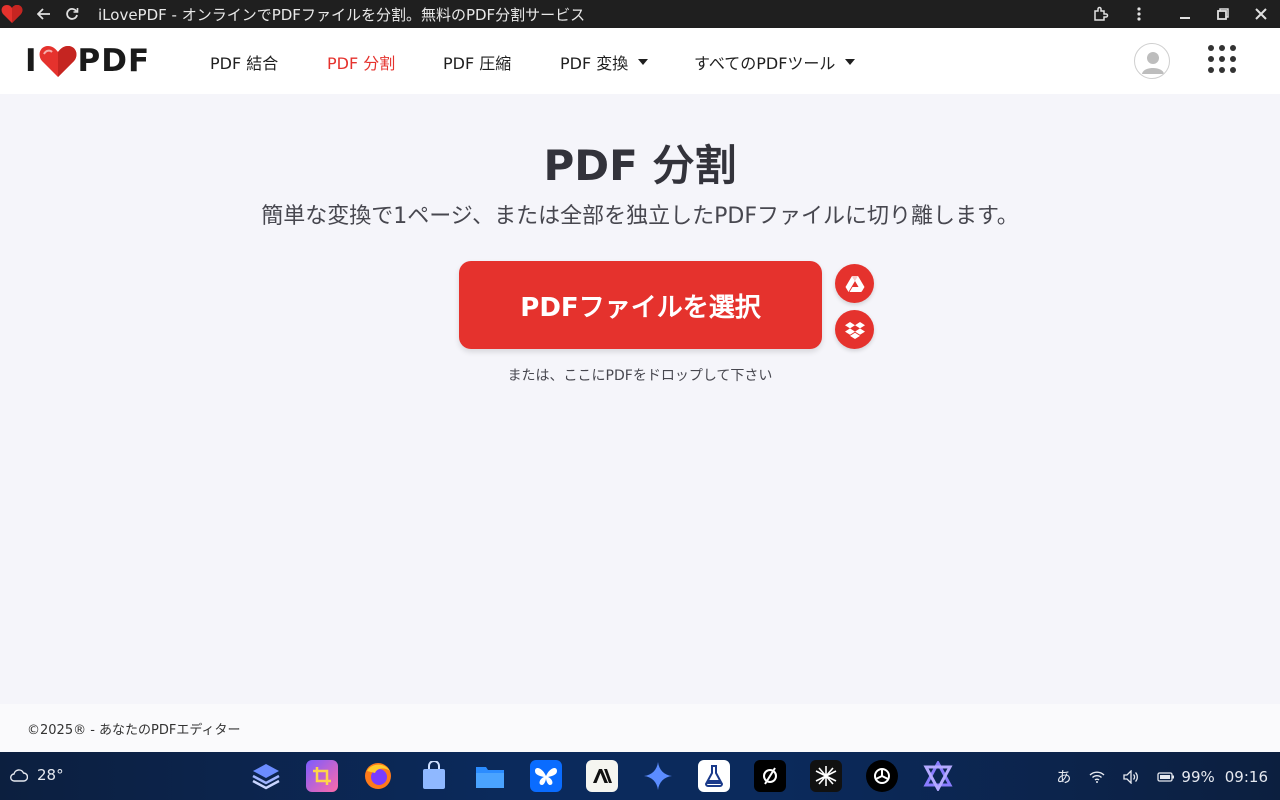 This screenshot has width=1280, height=800. What do you see at coordinates (1223, 60) in the screenshot?
I see `apps-grid-icon` at bounding box center [1223, 60].